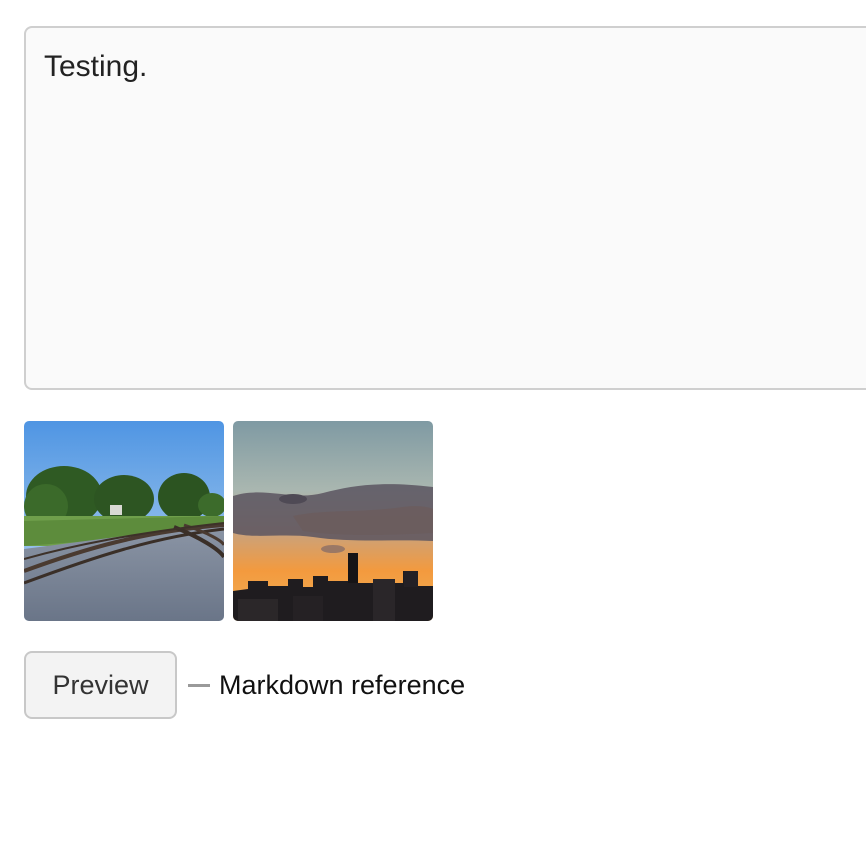 The width and height of the screenshot is (866, 842). What do you see at coordinates (100, 685) in the screenshot?
I see `preview-button: Preview` at bounding box center [100, 685].